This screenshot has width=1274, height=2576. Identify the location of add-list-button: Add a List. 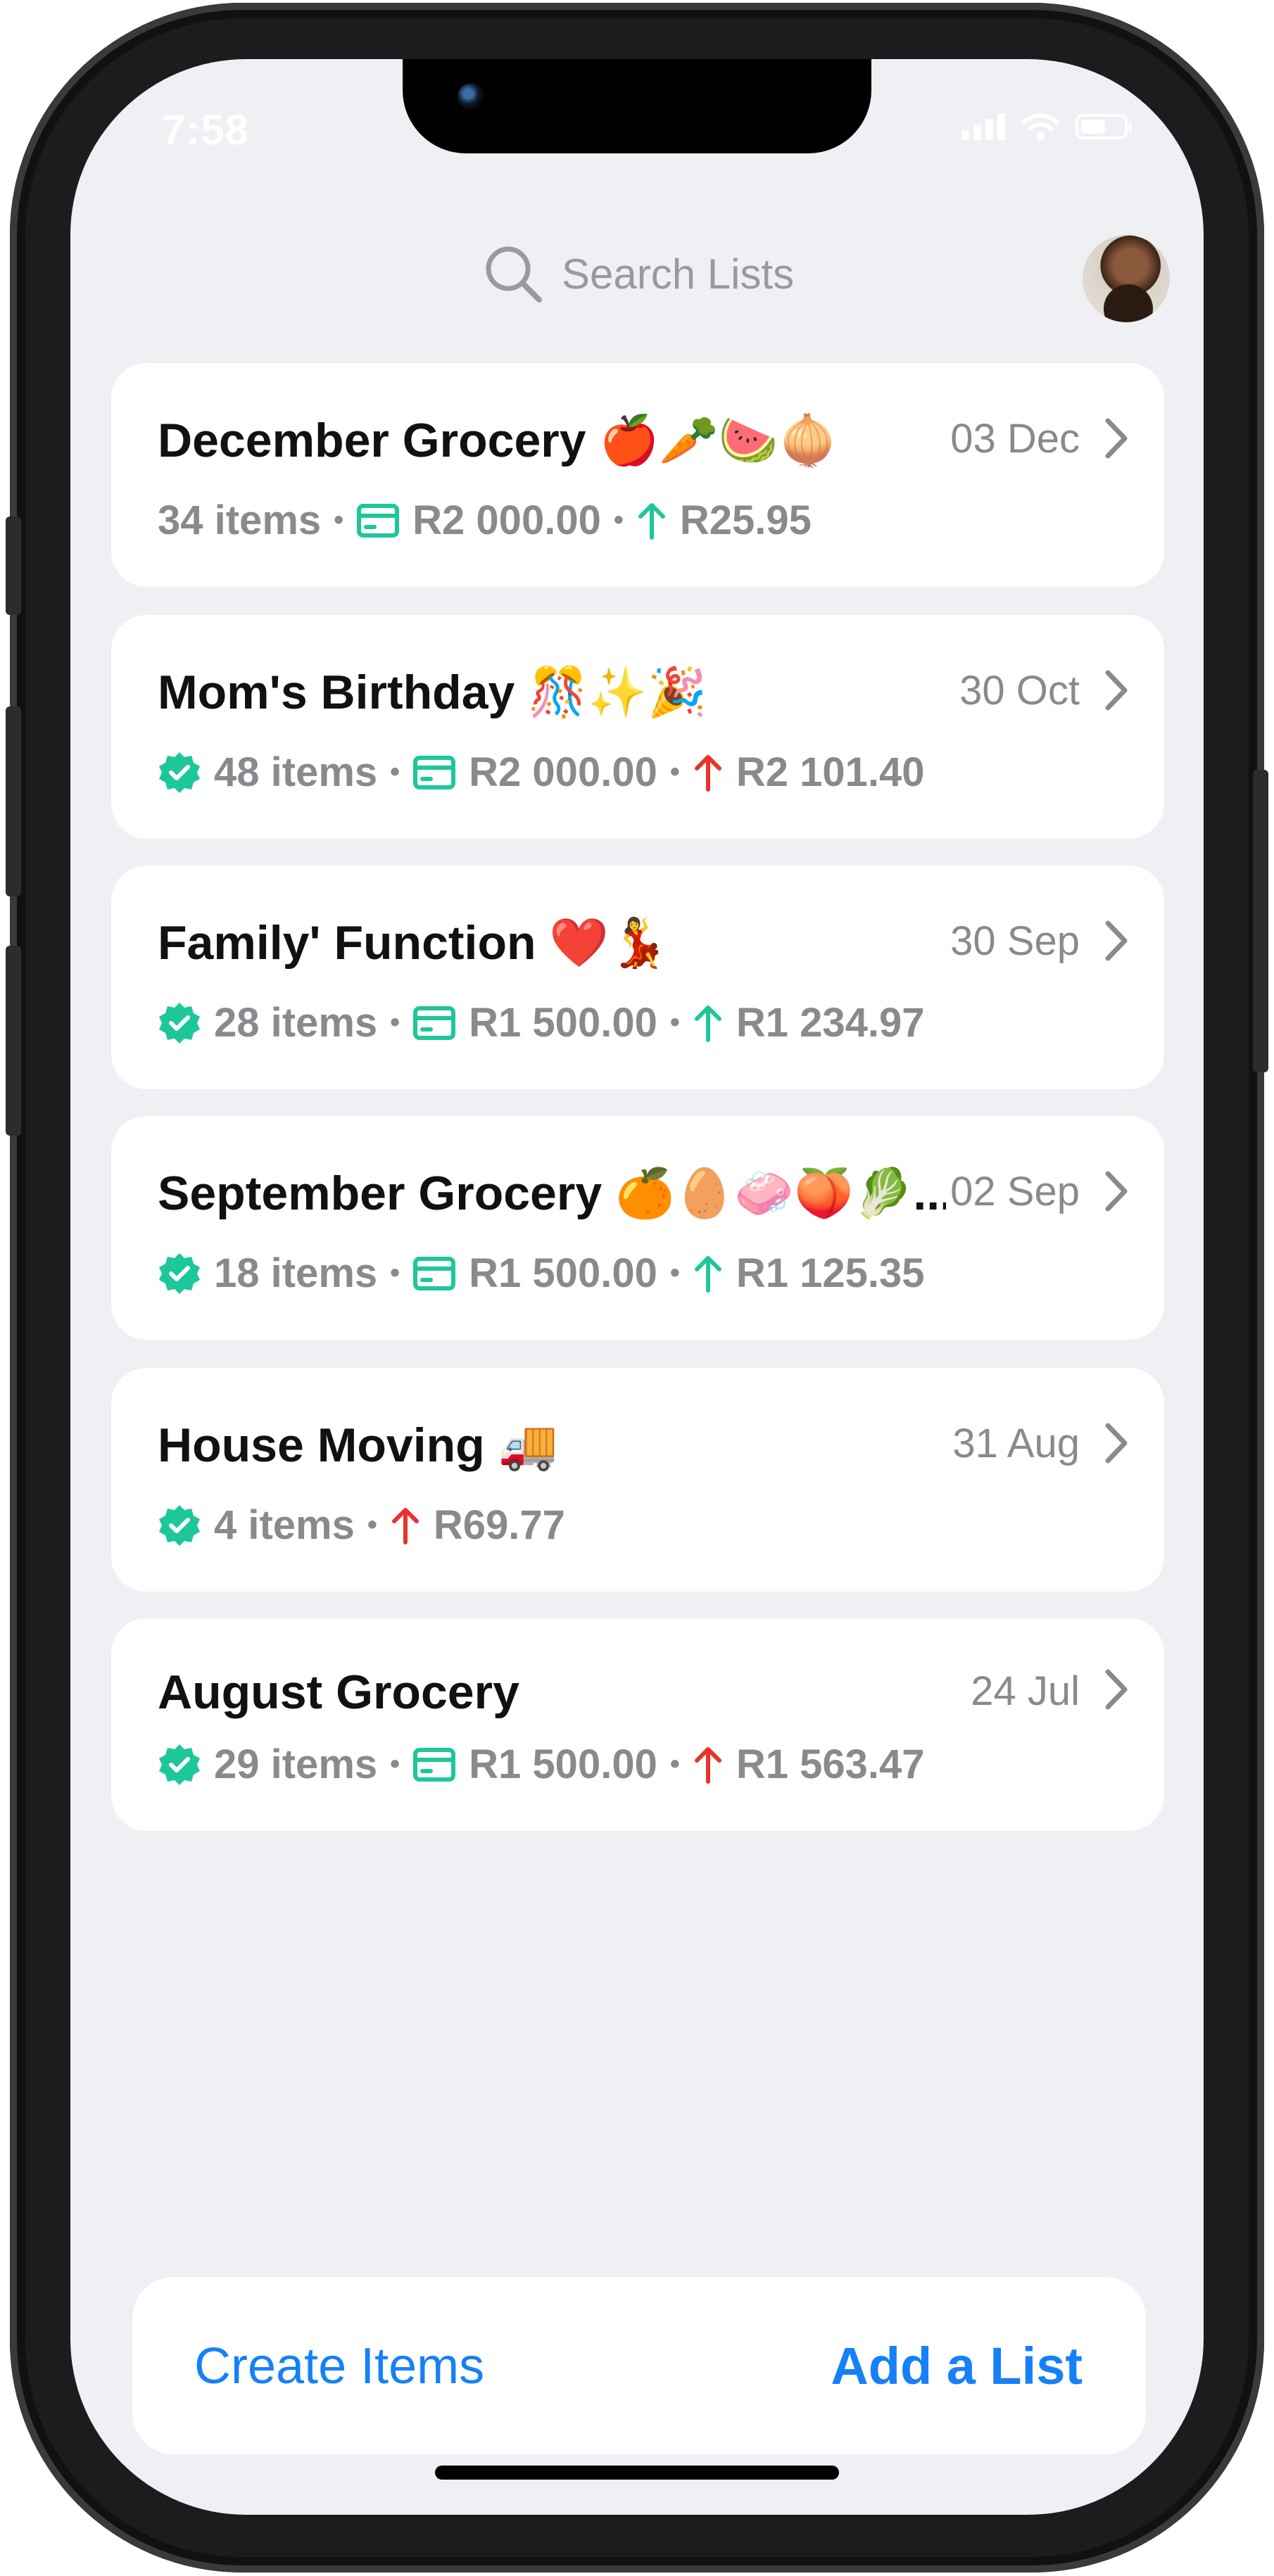
(957, 2366).